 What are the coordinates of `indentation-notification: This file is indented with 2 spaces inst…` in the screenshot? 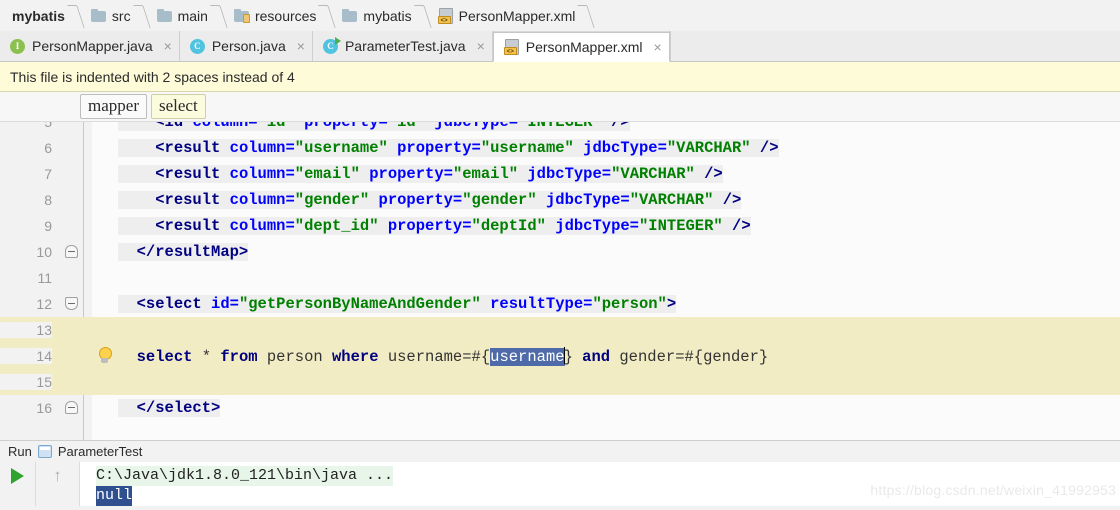 It's located at (560, 77).